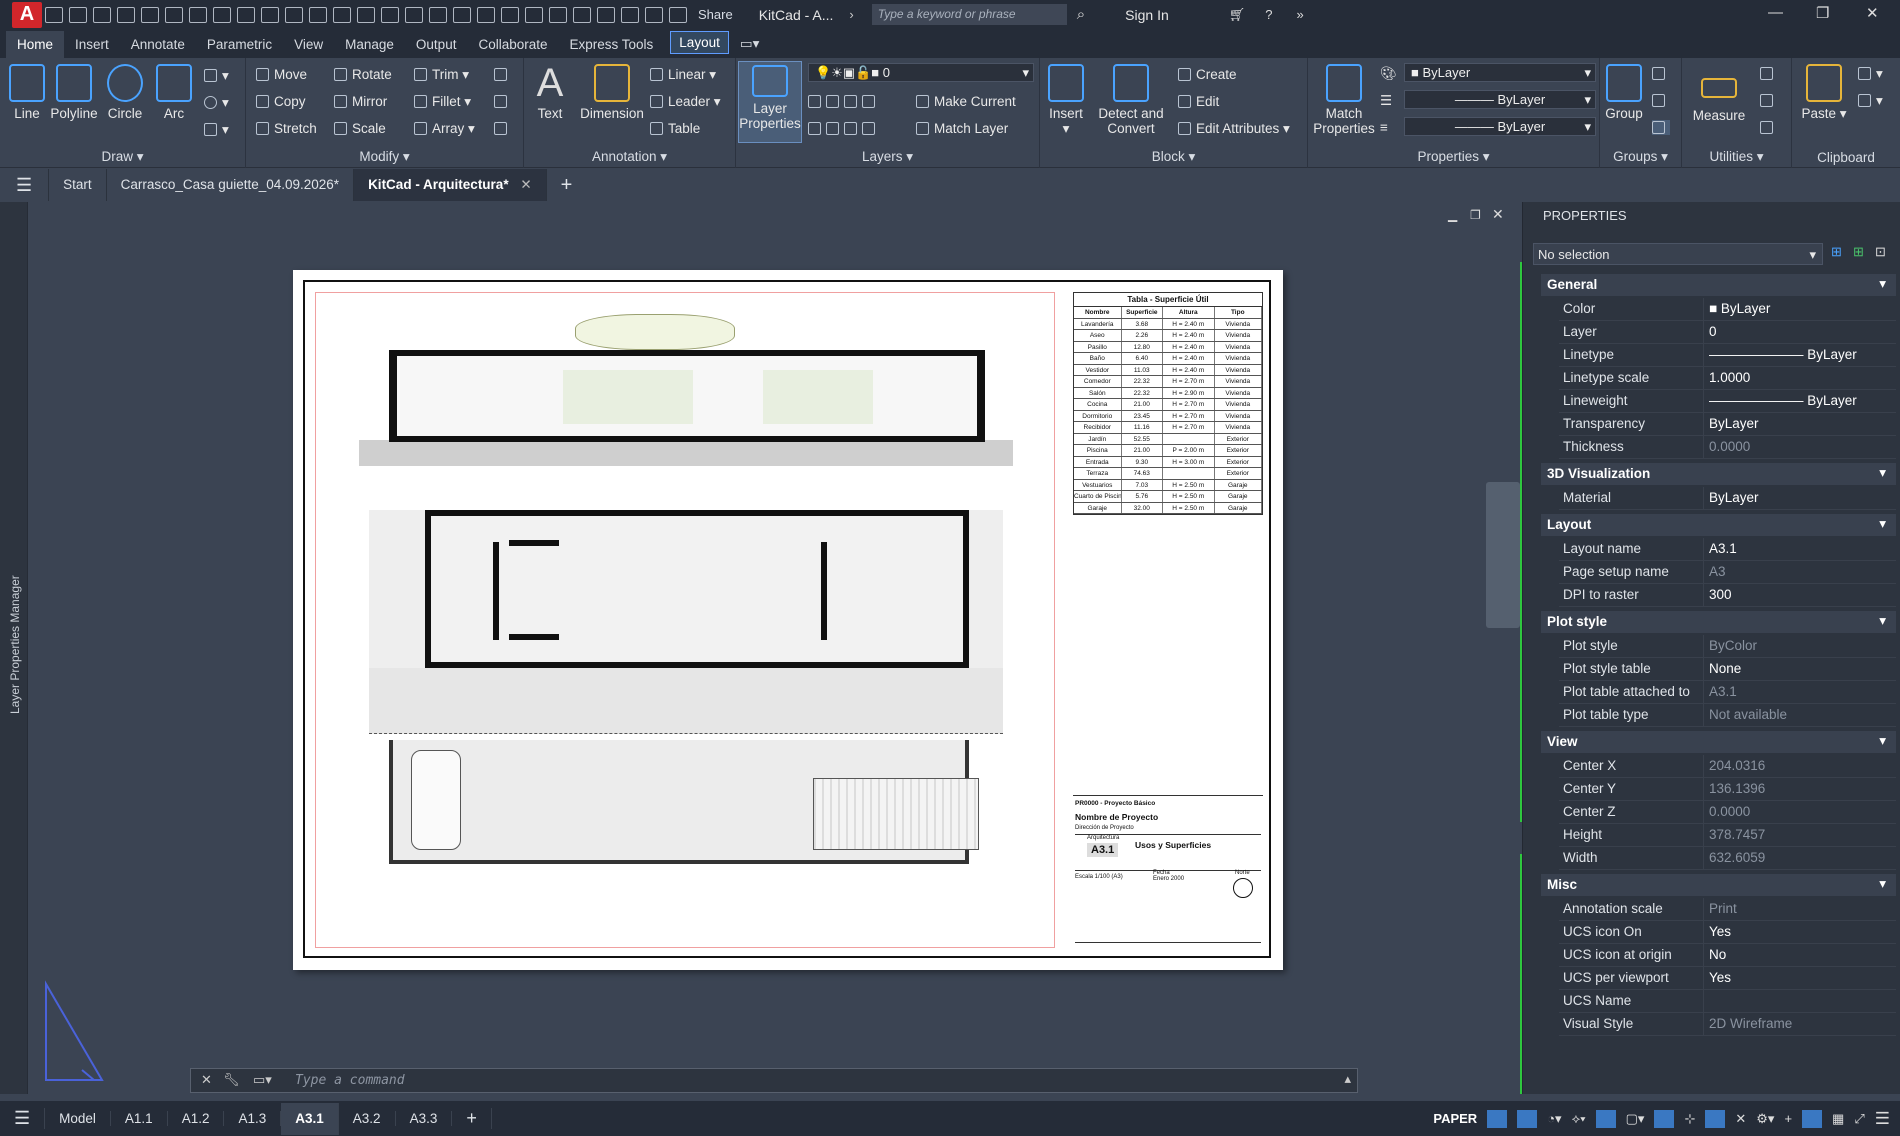 This screenshot has width=1900, height=1136. What do you see at coordinates (1769, 127) in the screenshot?
I see `calculator-icon` at bounding box center [1769, 127].